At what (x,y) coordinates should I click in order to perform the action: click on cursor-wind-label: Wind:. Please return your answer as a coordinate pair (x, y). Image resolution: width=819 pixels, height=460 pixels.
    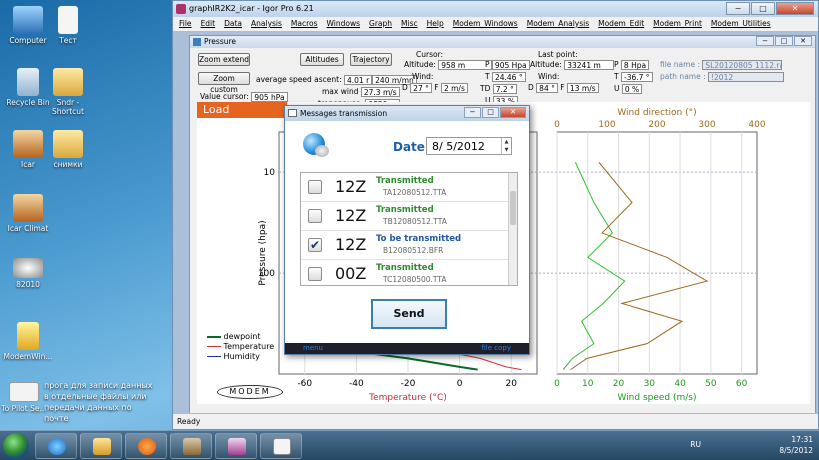
    Looking at the image, I should click on (423, 76).